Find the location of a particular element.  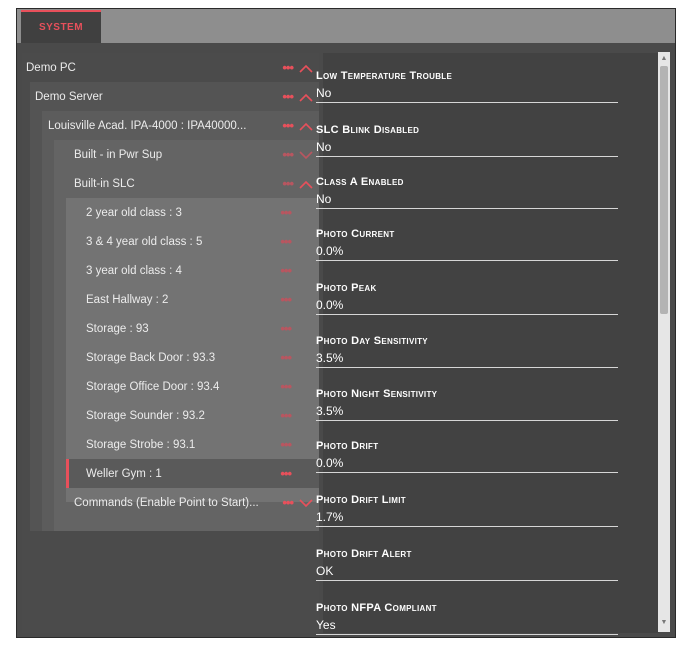

tree-item-commands: Commands (Enable Point to Start)... ••• is located at coordinates (186, 502).